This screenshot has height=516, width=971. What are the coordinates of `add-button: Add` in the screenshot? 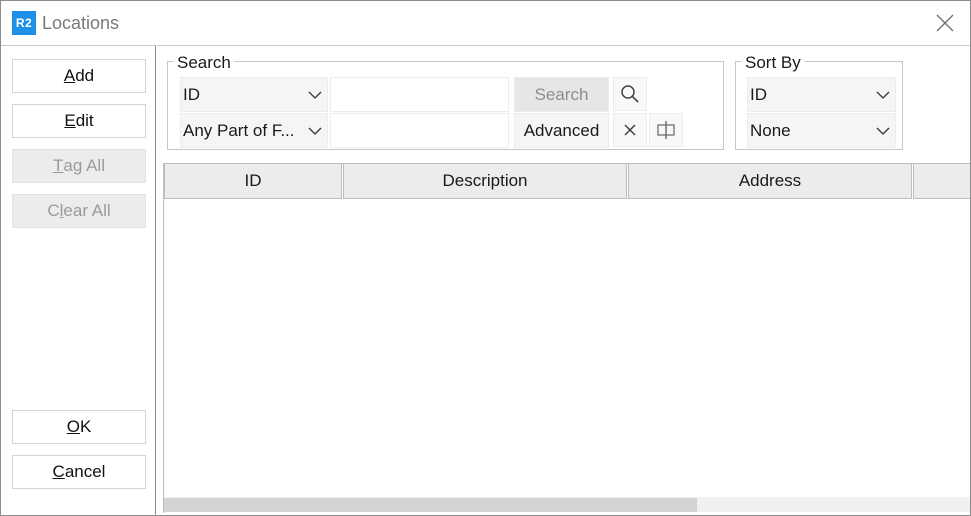 It's located at (79, 76).